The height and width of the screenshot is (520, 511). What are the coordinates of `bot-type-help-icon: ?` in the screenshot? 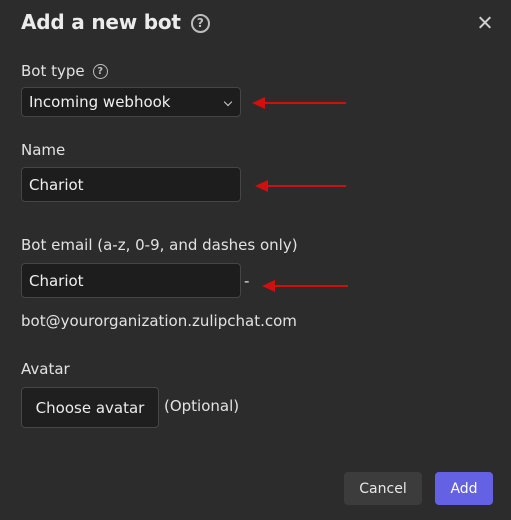 It's located at (100, 71).